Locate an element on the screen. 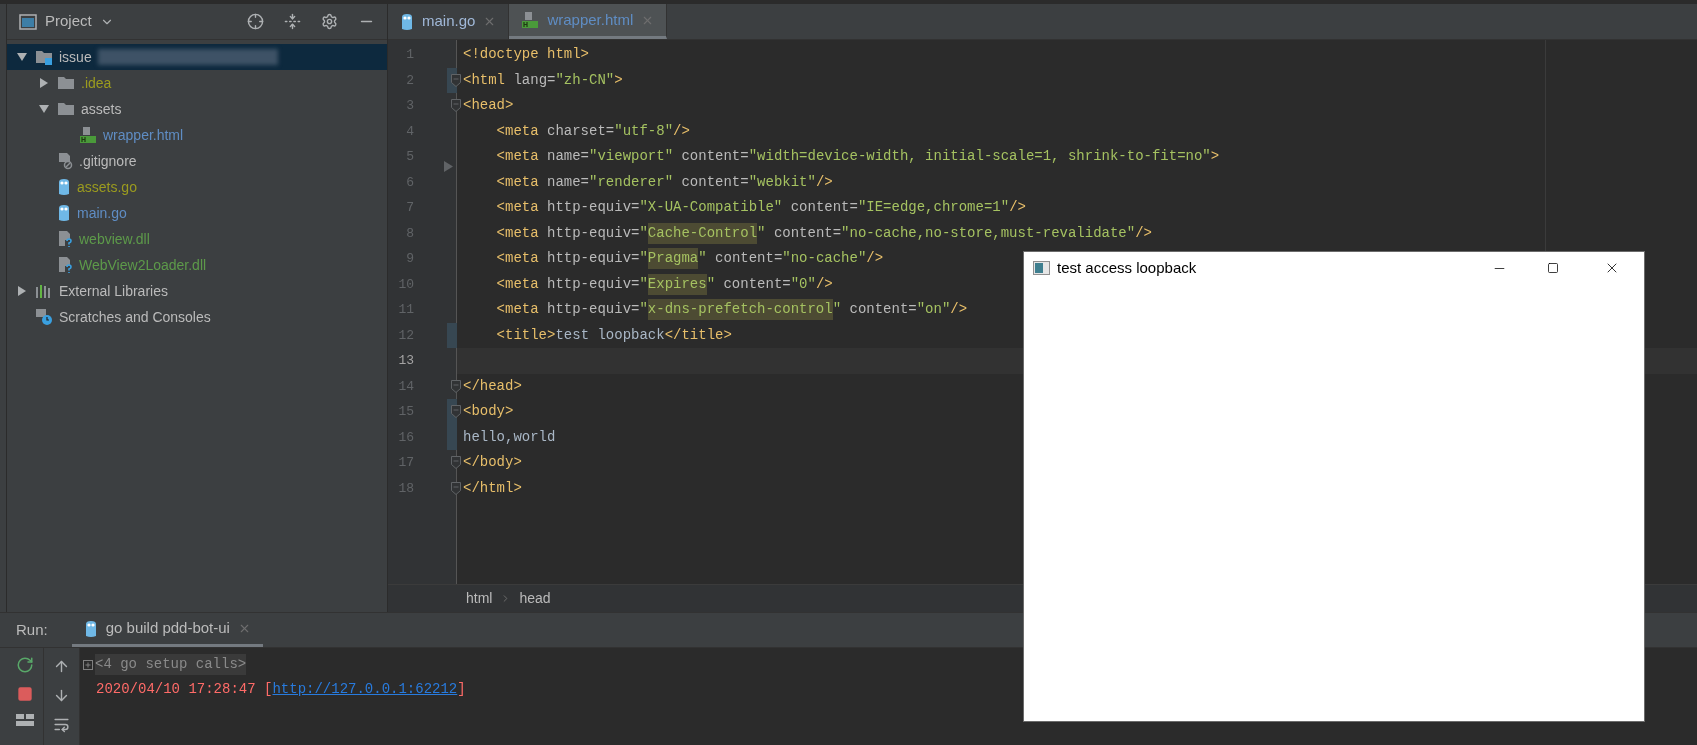  tree-item: webview.dll is located at coordinates (197, 239).